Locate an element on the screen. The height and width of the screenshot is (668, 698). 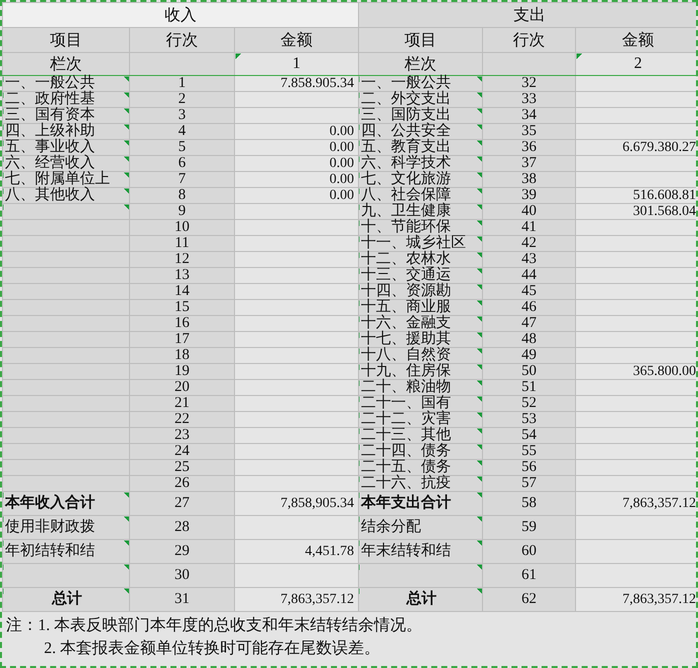
amount-cell: 365.800.00 is located at coordinates (636, 372).